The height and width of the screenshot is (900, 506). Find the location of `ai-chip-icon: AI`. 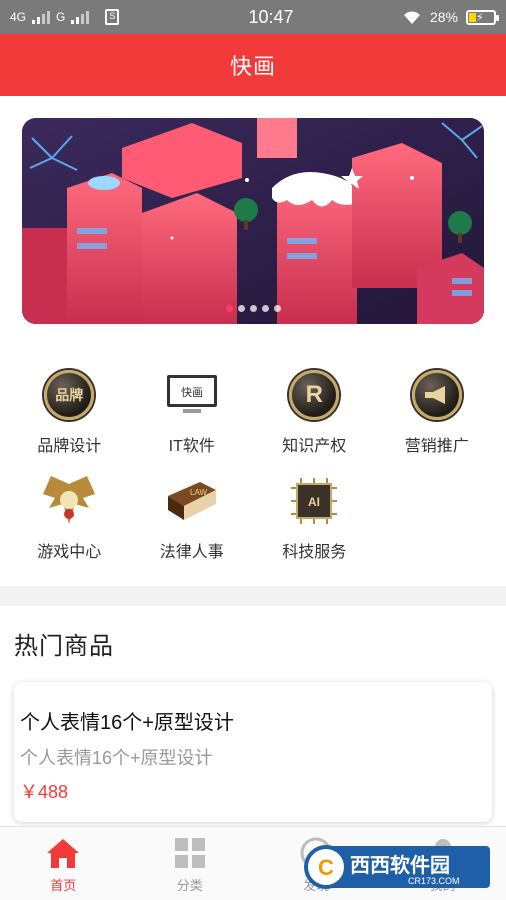

ai-chip-icon: AI is located at coordinates (314, 501).